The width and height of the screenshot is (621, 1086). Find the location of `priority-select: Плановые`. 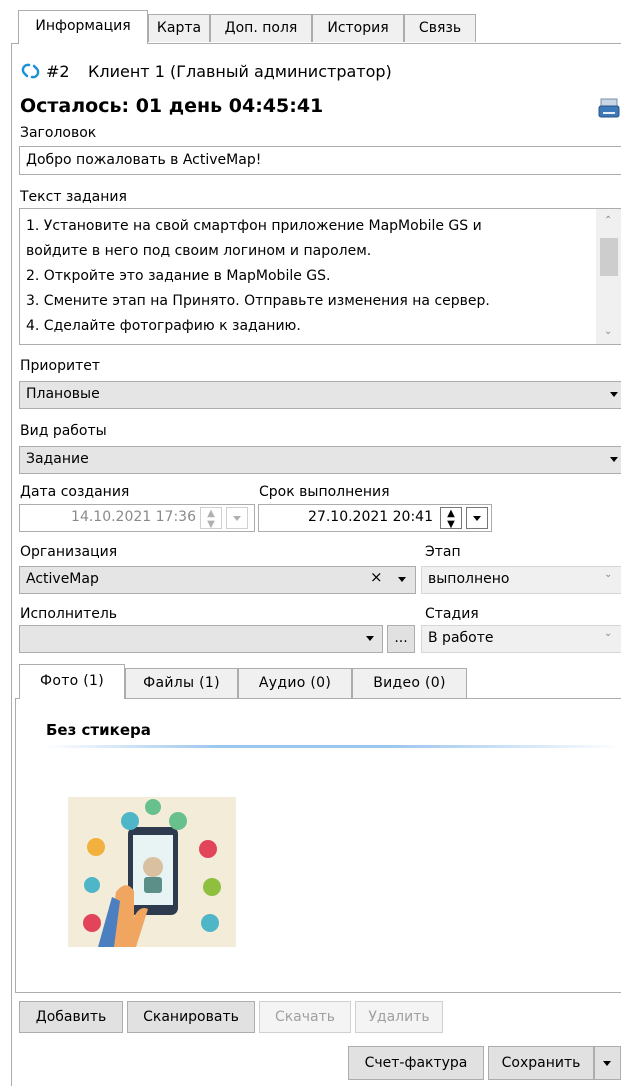

priority-select: Плановые is located at coordinates (320, 395).